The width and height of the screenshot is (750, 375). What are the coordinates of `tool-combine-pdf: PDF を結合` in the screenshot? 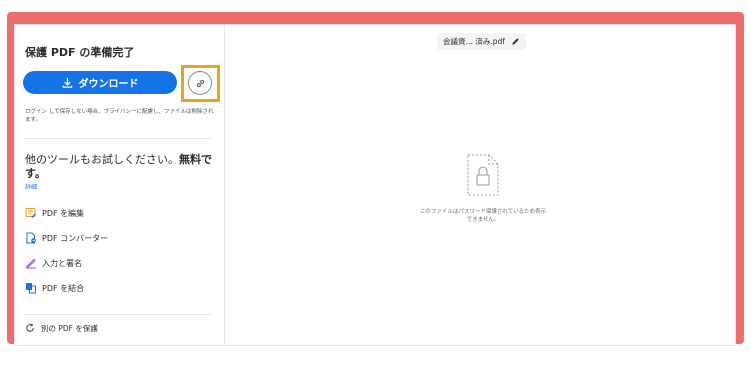 It's located at (54, 288).